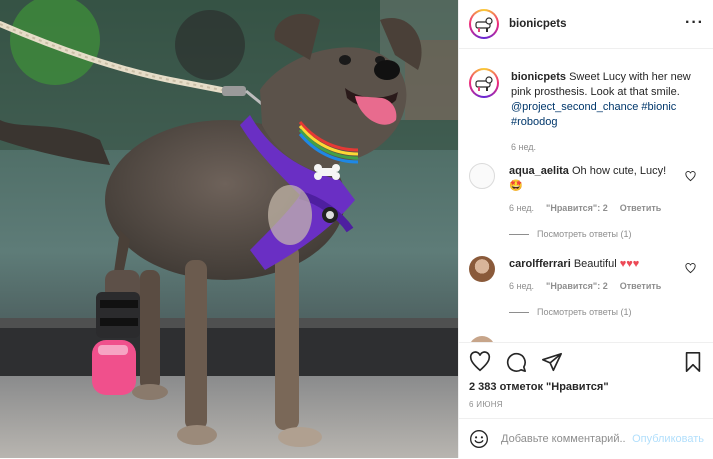 This screenshot has width=713, height=459. What do you see at coordinates (539, 171) in the screenshot?
I see `commenter-username: aqua_aelita` at bounding box center [539, 171].